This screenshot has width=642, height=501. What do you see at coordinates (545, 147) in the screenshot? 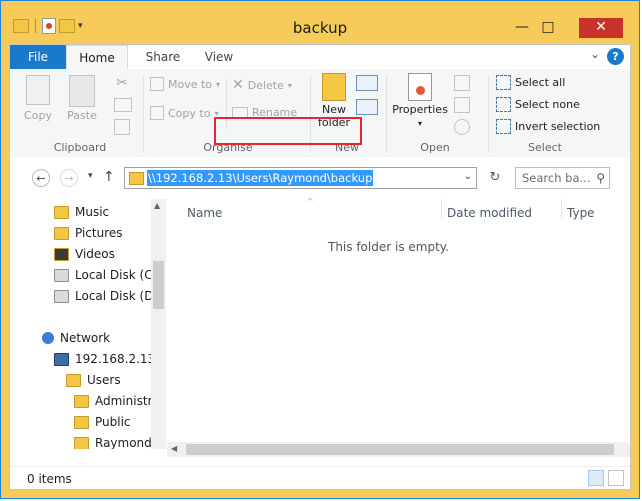
I see `group-select-label: Select` at bounding box center [545, 147].